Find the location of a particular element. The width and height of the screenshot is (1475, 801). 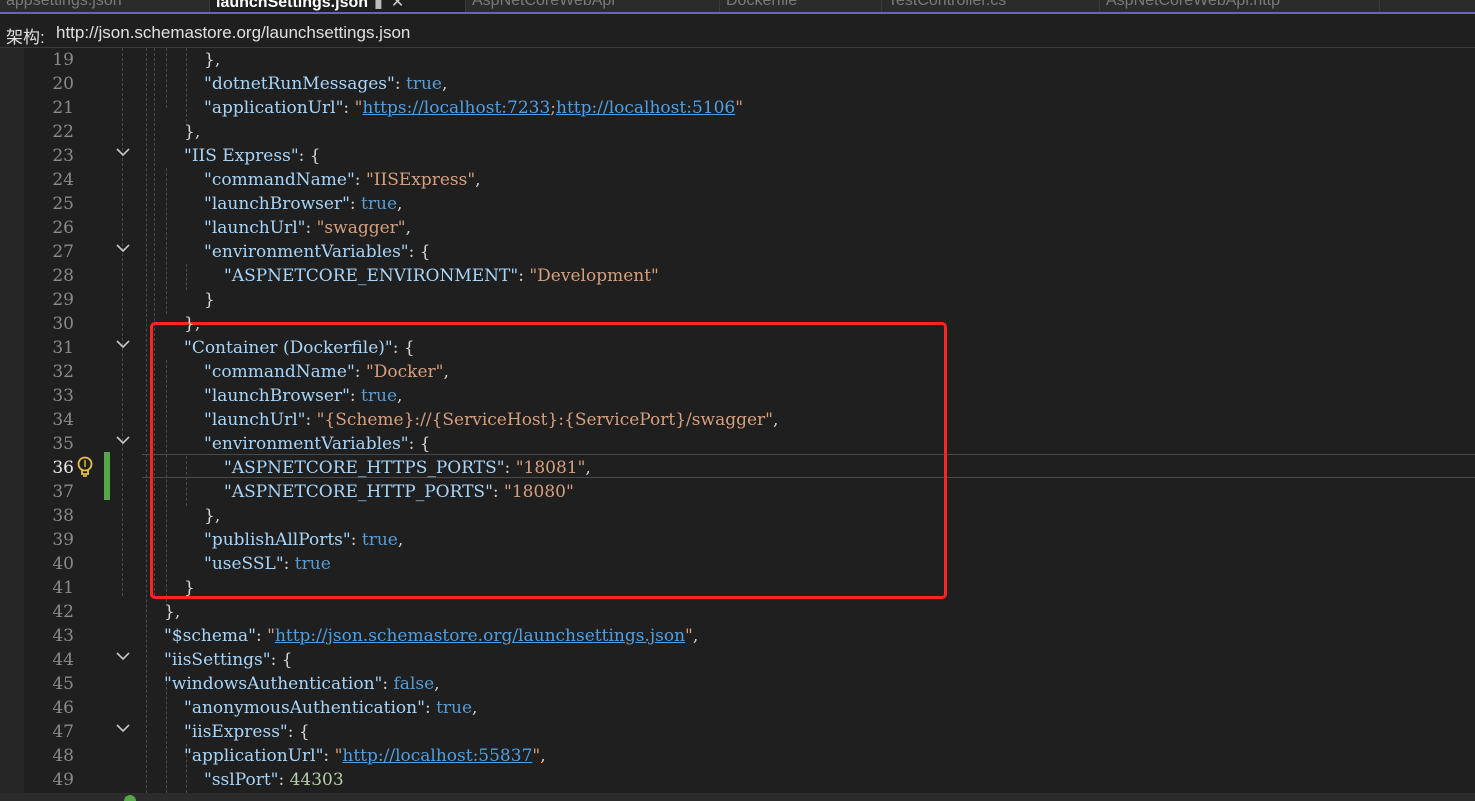

tab-appsettings: appsettings.json is located at coordinates (105, 6).